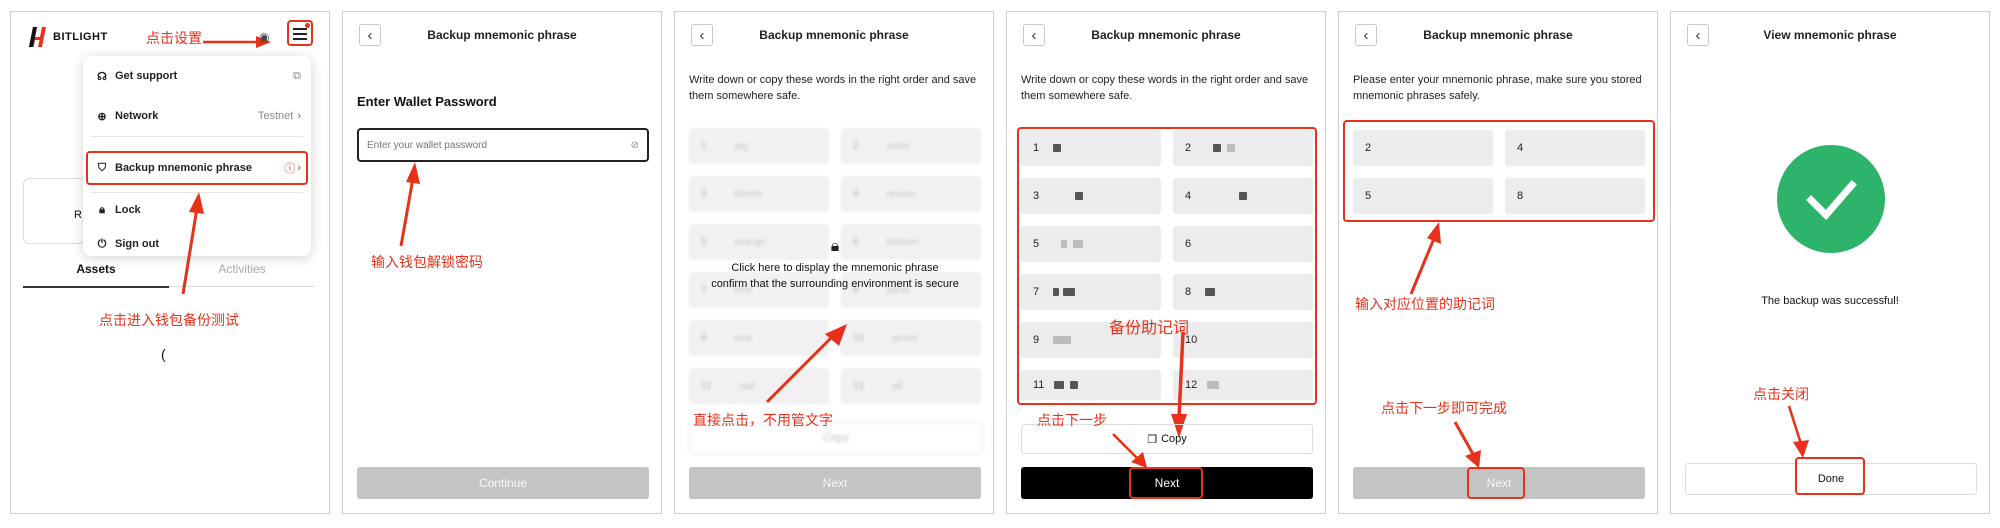 The height and width of the screenshot is (528, 2000). Describe the element at coordinates (183, 168) in the screenshot. I see `menu-label-backup: Backup mnemonic phrase` at that location.